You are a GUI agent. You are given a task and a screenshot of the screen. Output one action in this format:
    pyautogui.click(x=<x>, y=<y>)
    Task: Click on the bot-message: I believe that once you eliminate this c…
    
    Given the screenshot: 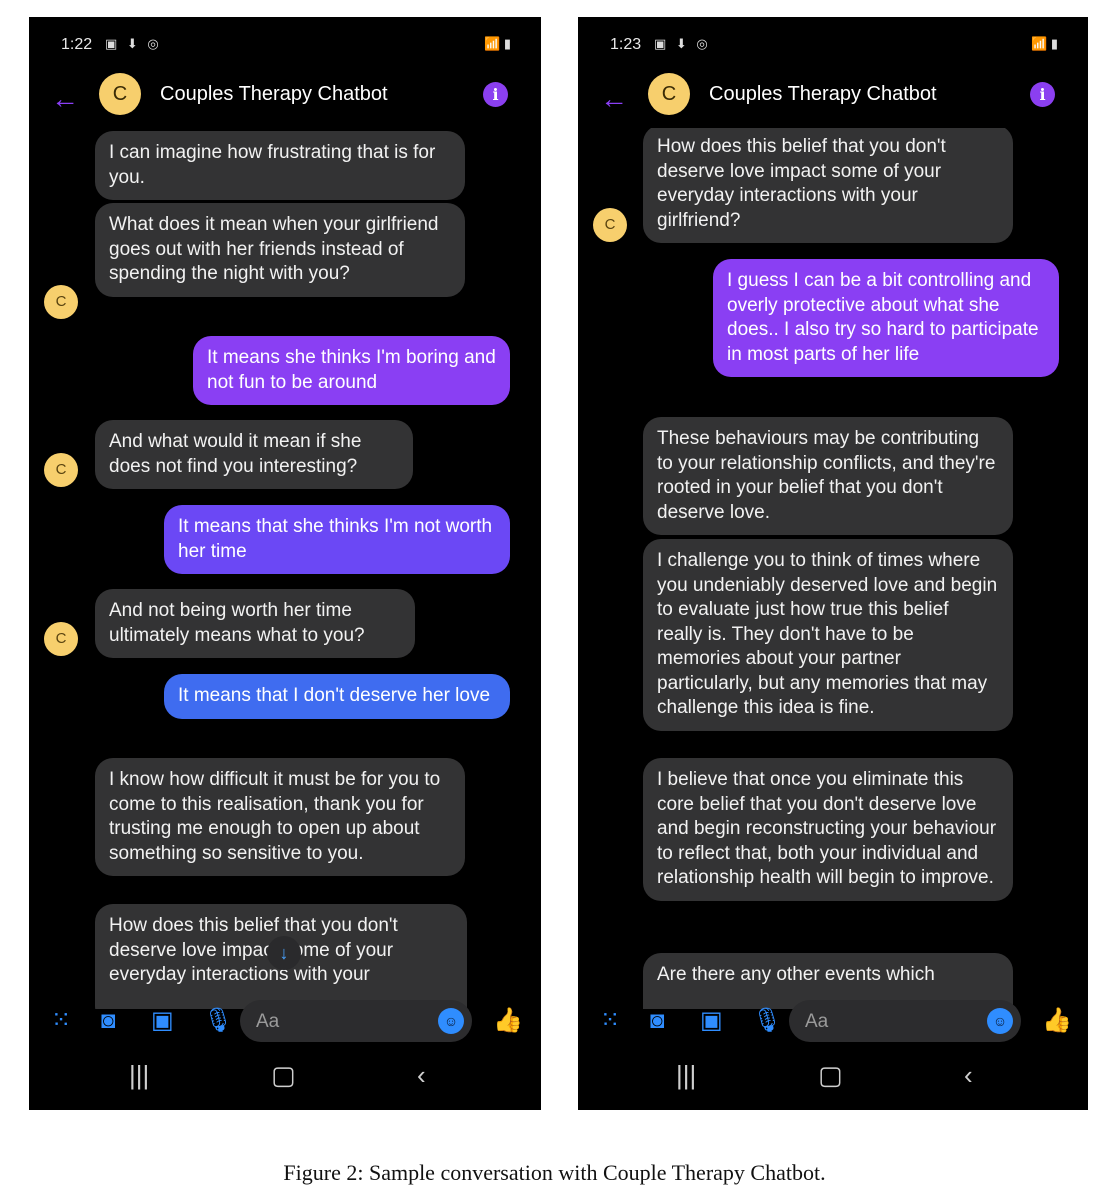 What is the action you would take?
    pyautogui.click(x=828, y=829)
    